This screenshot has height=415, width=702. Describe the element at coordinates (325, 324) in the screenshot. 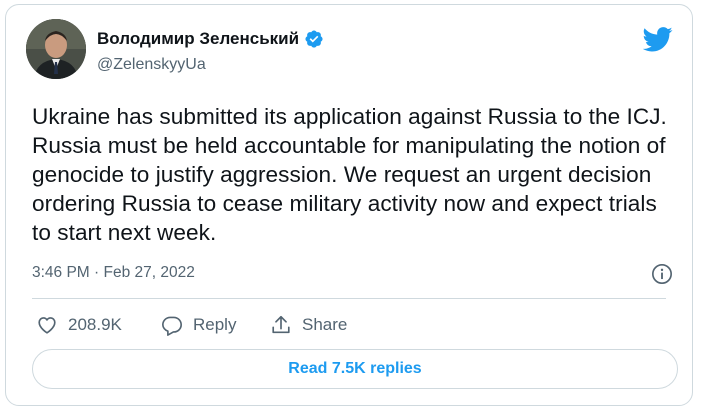

I see `share-label: Share` at that location.